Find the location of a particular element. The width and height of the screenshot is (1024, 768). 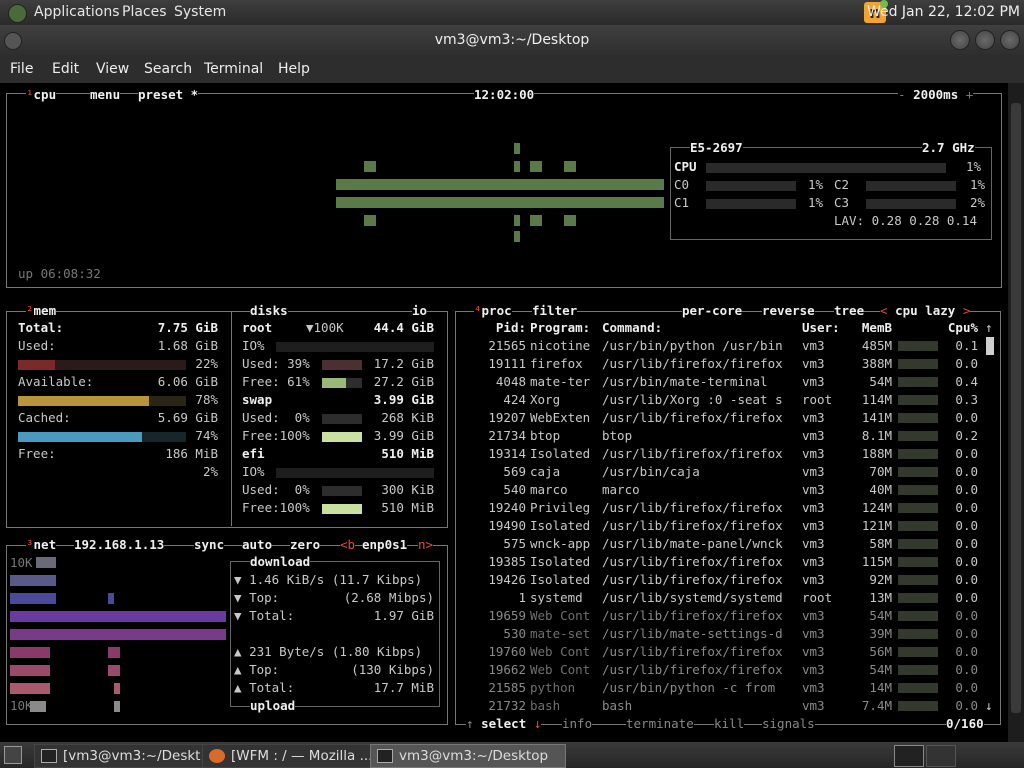

proc-cell-pid: 1 is located at coordinates (522, 597).